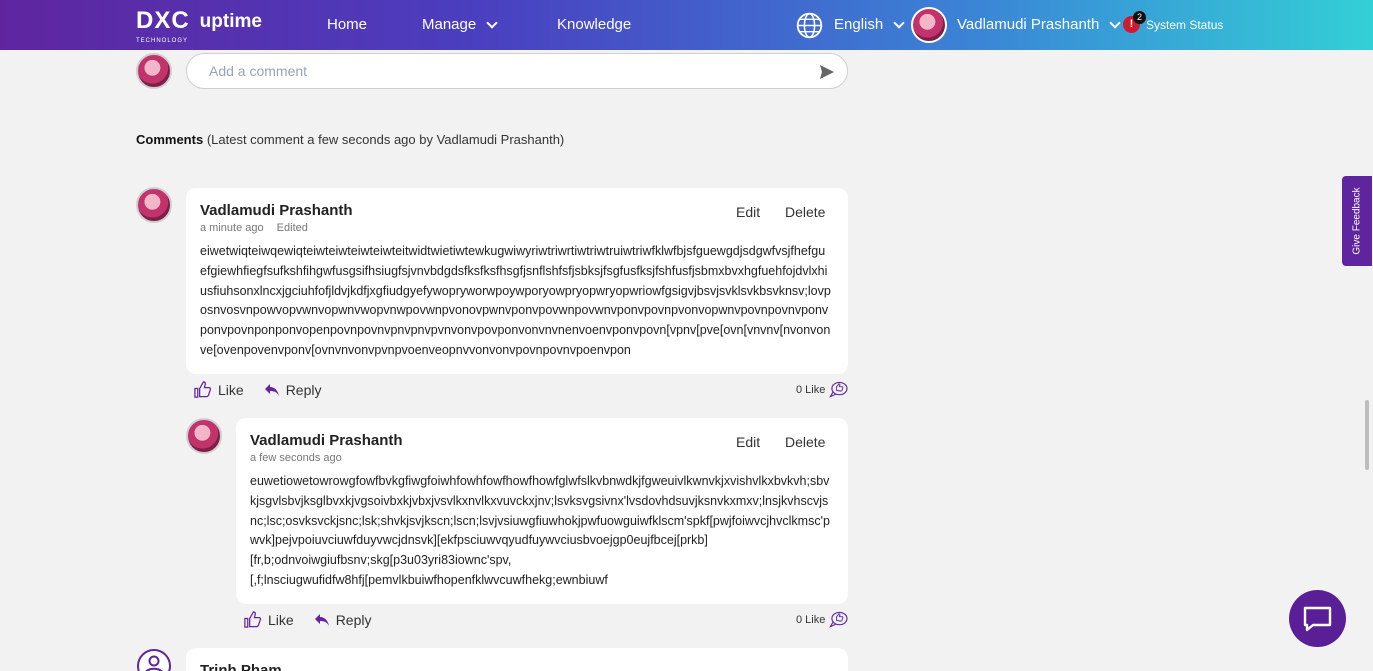 The image size is (1373, 671). Describe the element at coordinates (162, 41) in the screenshot. I see `logo-technology-text: TECHNOLOGY` at that location.